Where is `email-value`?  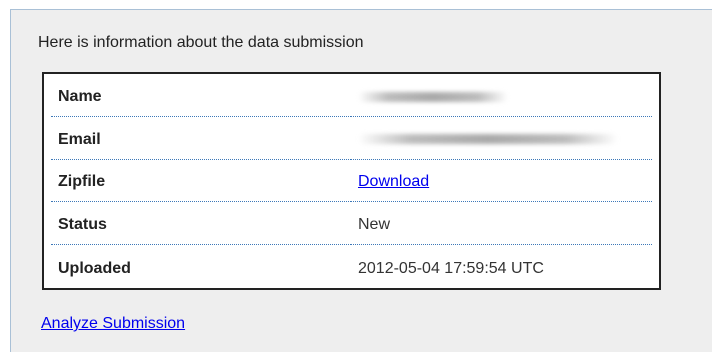 email-value is located at coordinates (501, 138).